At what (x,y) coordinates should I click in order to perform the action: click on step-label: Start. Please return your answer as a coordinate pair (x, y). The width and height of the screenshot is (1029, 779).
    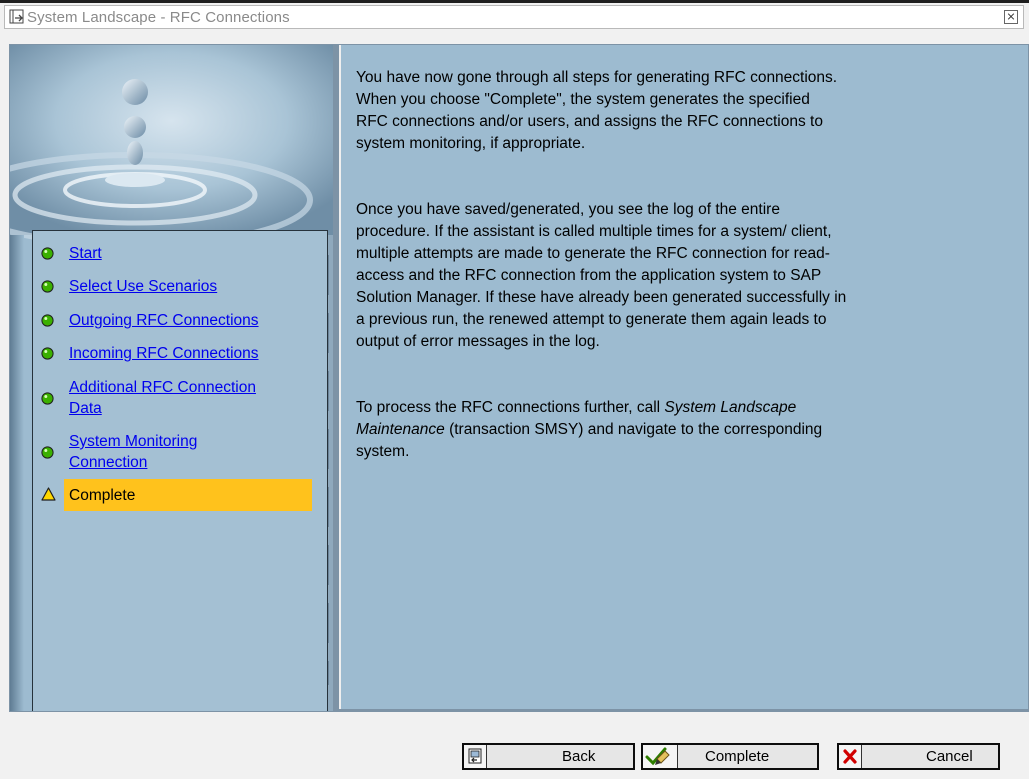
    Looking at the image, I should click on (85, 253).